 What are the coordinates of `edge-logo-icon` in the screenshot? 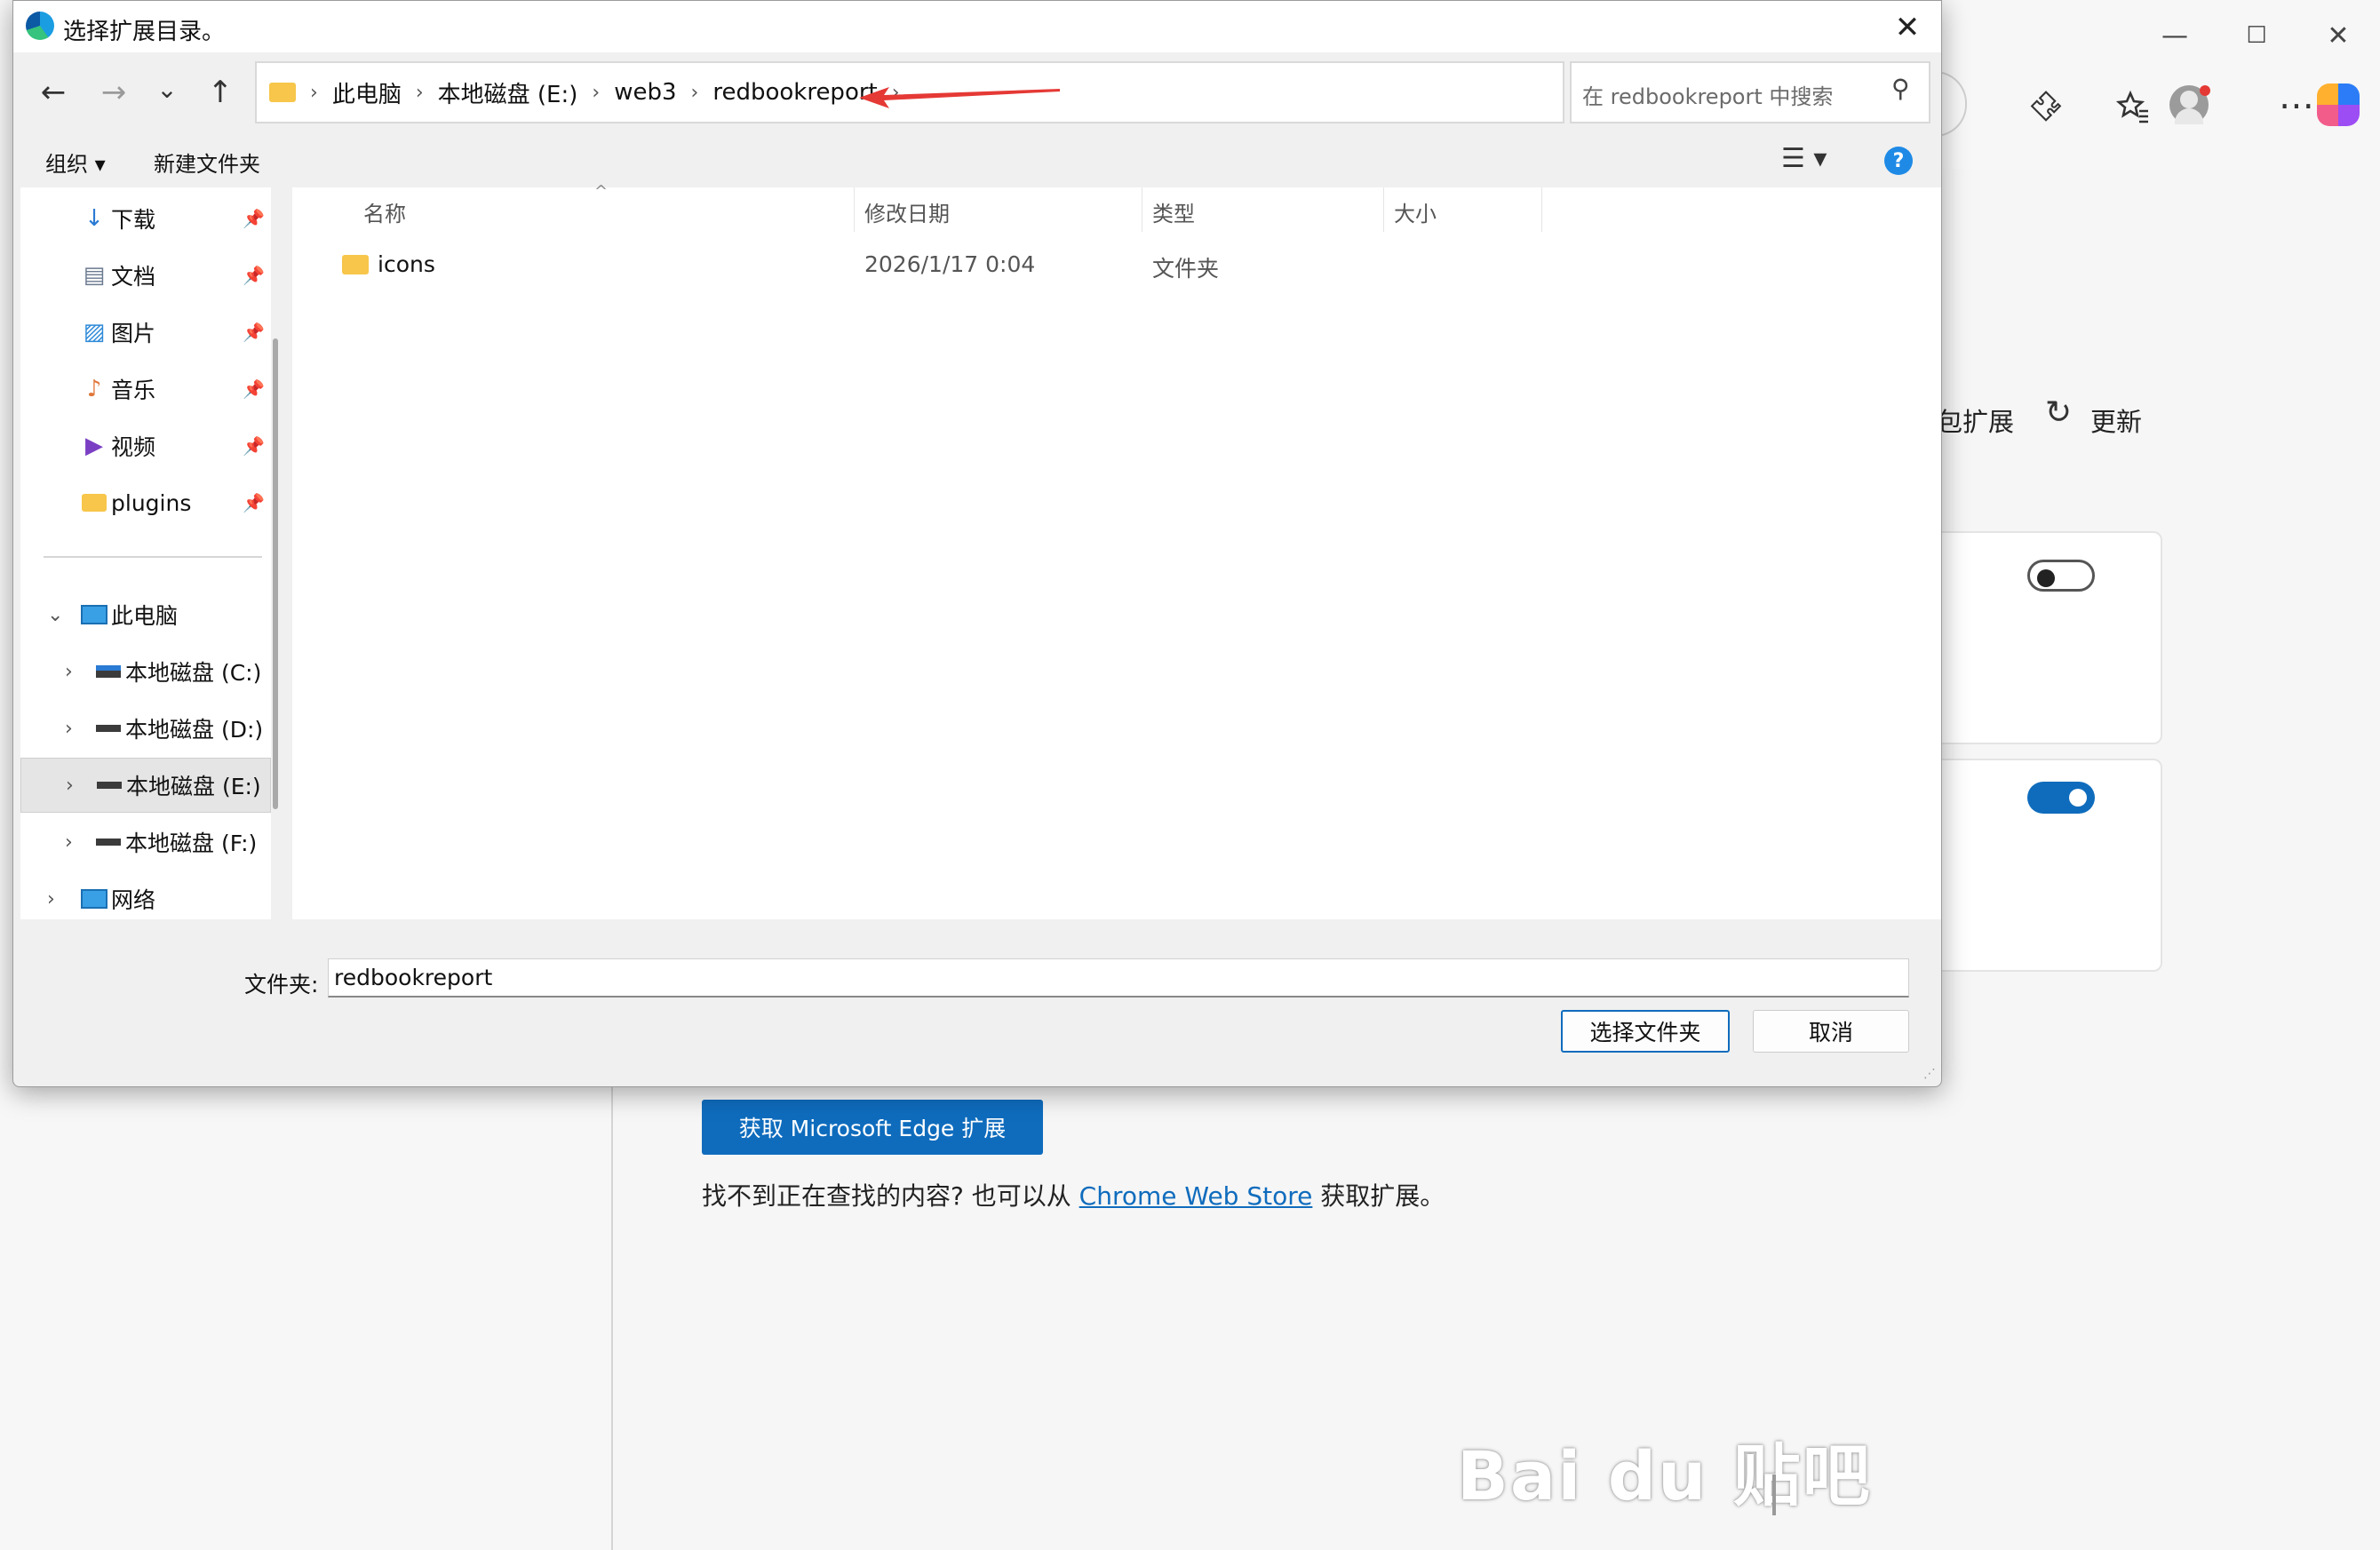 It's located at (40, 26).